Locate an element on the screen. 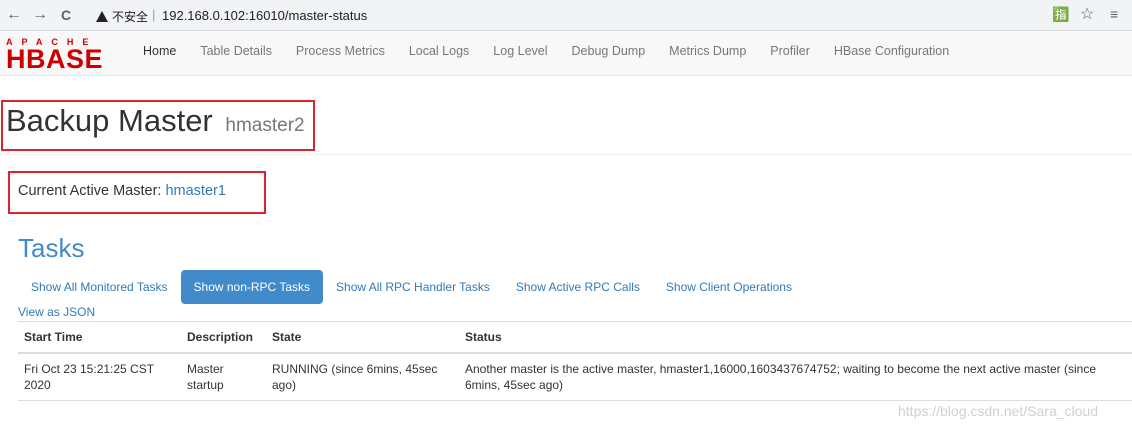  logo-hbase-text: HBASE is located at coordinates (55, 59).